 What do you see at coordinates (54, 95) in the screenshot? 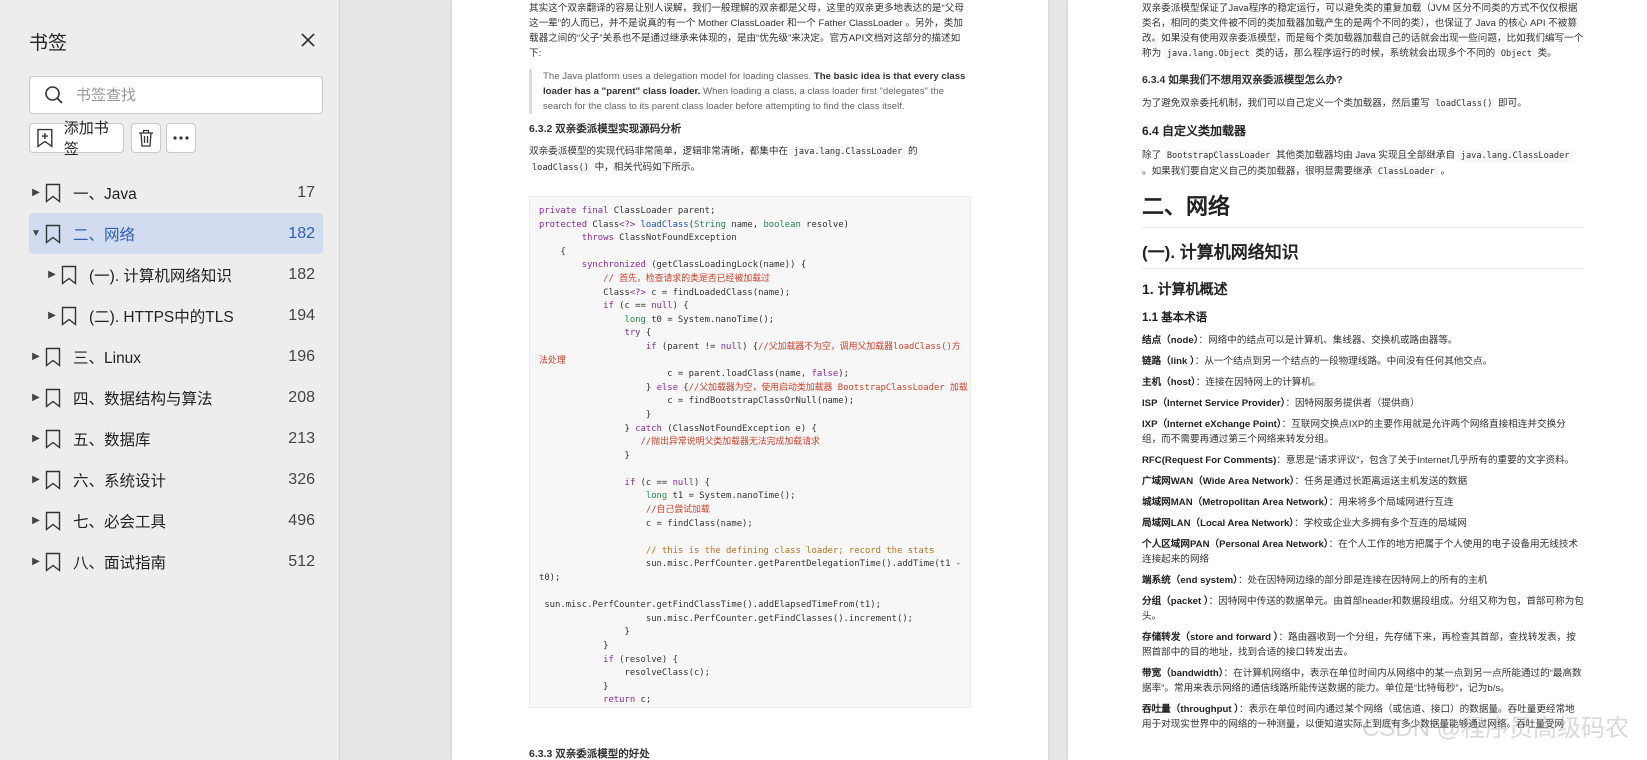
I see `search-icon` at bounding box center [54, 95].